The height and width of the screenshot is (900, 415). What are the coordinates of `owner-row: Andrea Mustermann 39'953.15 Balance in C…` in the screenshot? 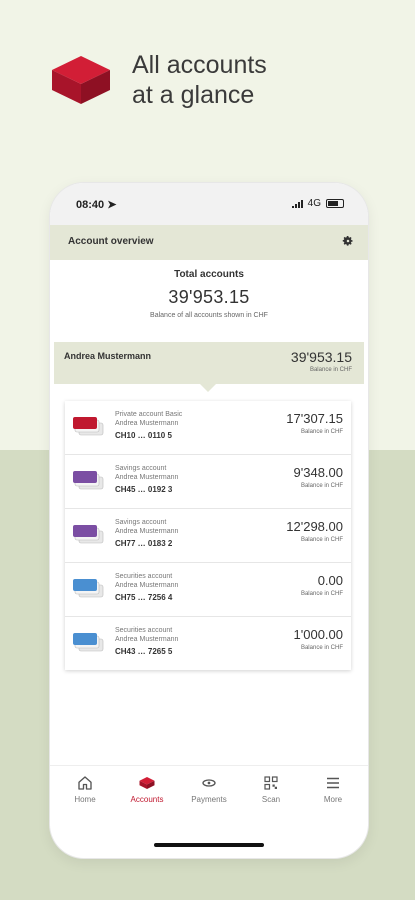 It's located at (209, 363).